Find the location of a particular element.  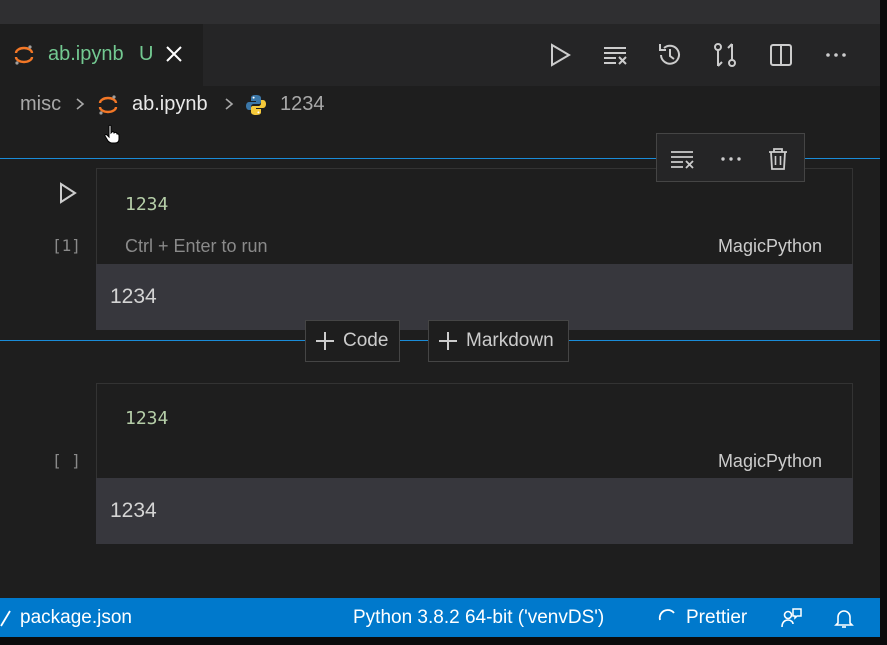

variables-icon is located at coordinates (725, 55).